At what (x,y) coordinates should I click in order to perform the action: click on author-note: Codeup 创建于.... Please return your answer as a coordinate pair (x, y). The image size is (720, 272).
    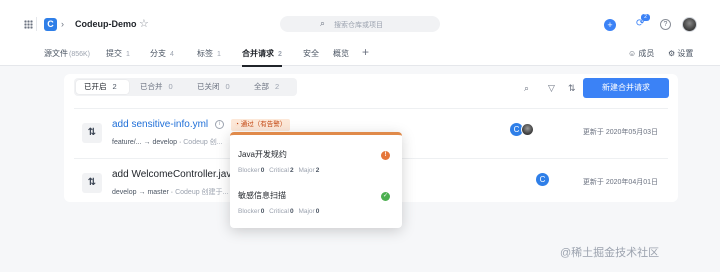
    Looking at the image, I should click on (202, 192).